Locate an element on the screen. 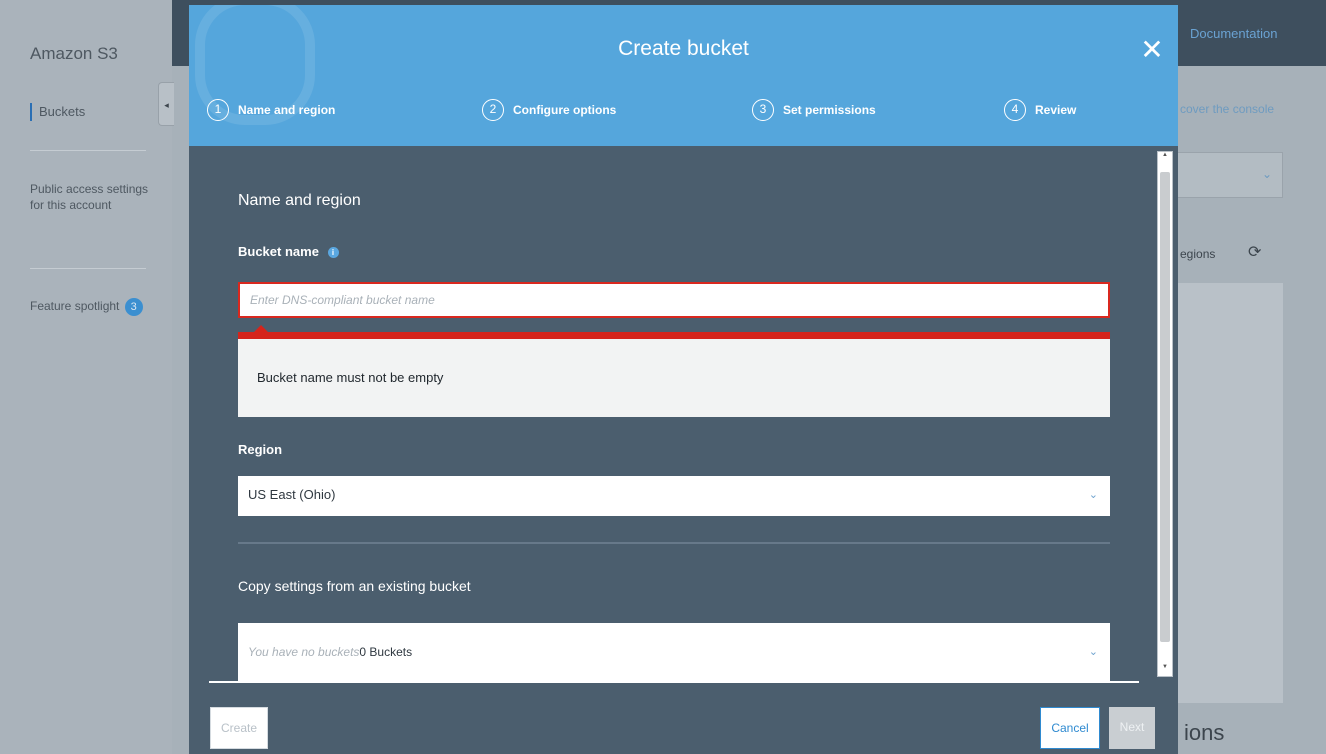 Image resolution: width=1326 pixels, height=754 pixels. step-review: 4 Review is located at coordinates (1040, 110).